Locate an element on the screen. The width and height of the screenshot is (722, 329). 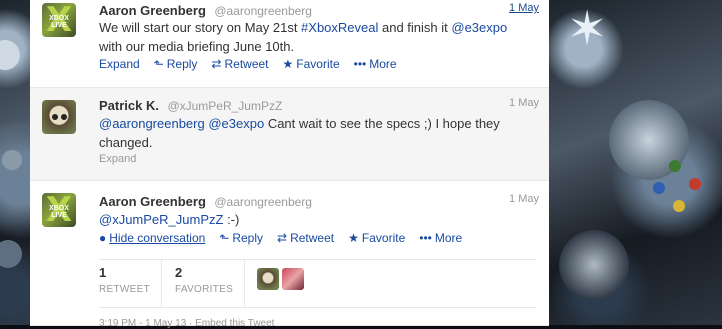
retweet-stat: 1 RETWEET is located at coordinates (130, 283).